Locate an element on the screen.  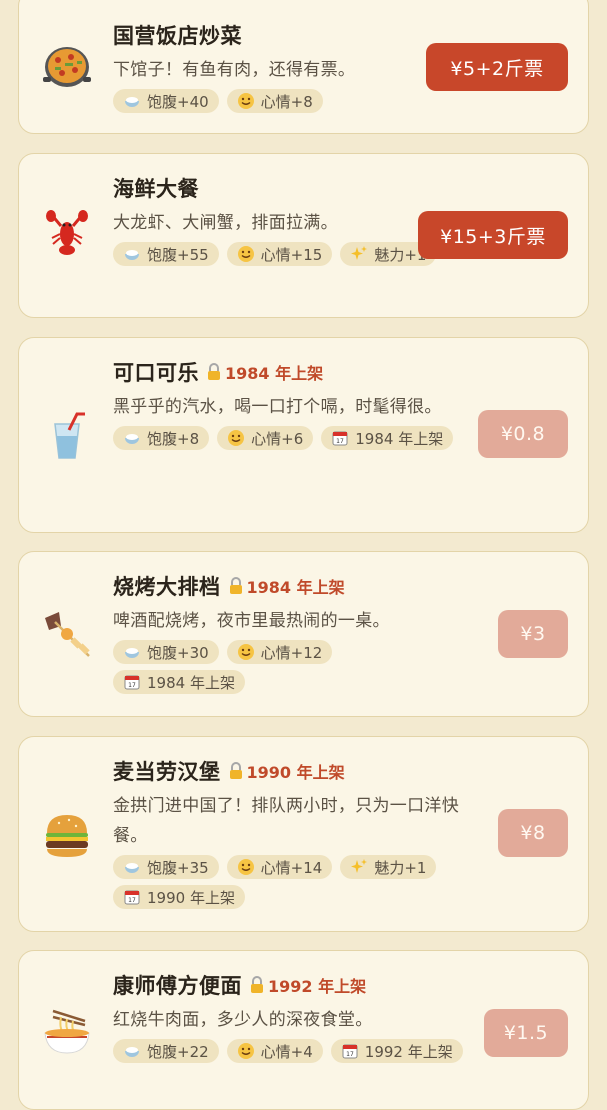
item-description: 大龙虾、大闸蟹，排面拉满。 is located at coordinates (225, 223).